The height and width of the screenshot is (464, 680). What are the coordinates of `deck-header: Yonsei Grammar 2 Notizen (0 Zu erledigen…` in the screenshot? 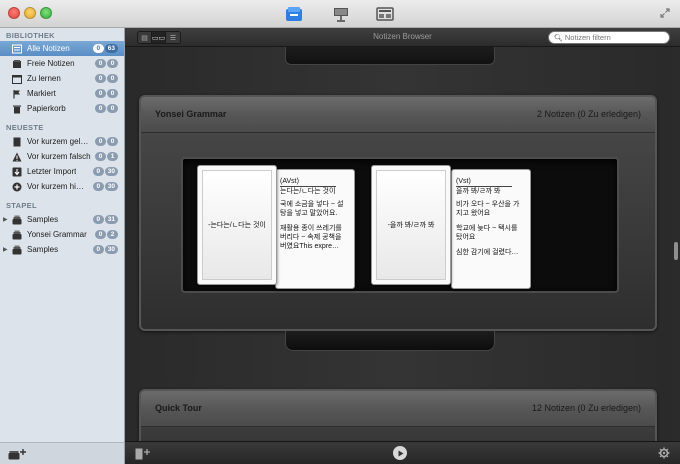 It's located at (398, 115).